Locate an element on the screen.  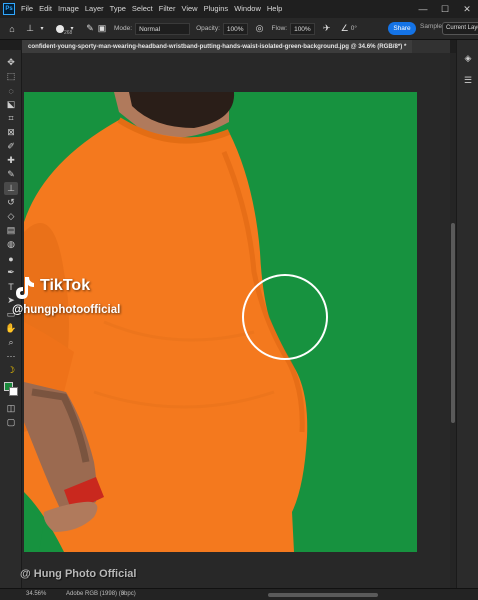
menu-type: Type is located at coordinates (118, 9).